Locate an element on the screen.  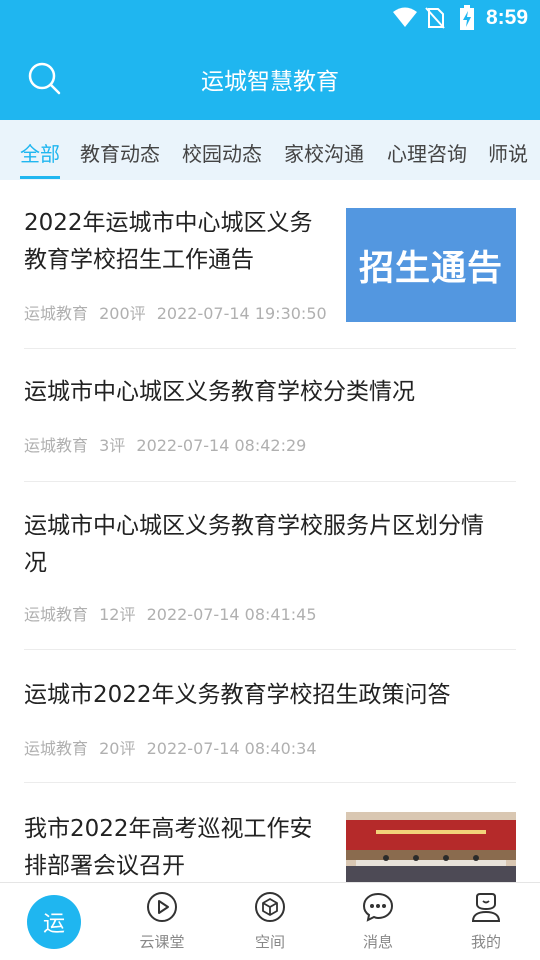
nav-cloud-class: 云课堂 is located at coordinates (162, 921).